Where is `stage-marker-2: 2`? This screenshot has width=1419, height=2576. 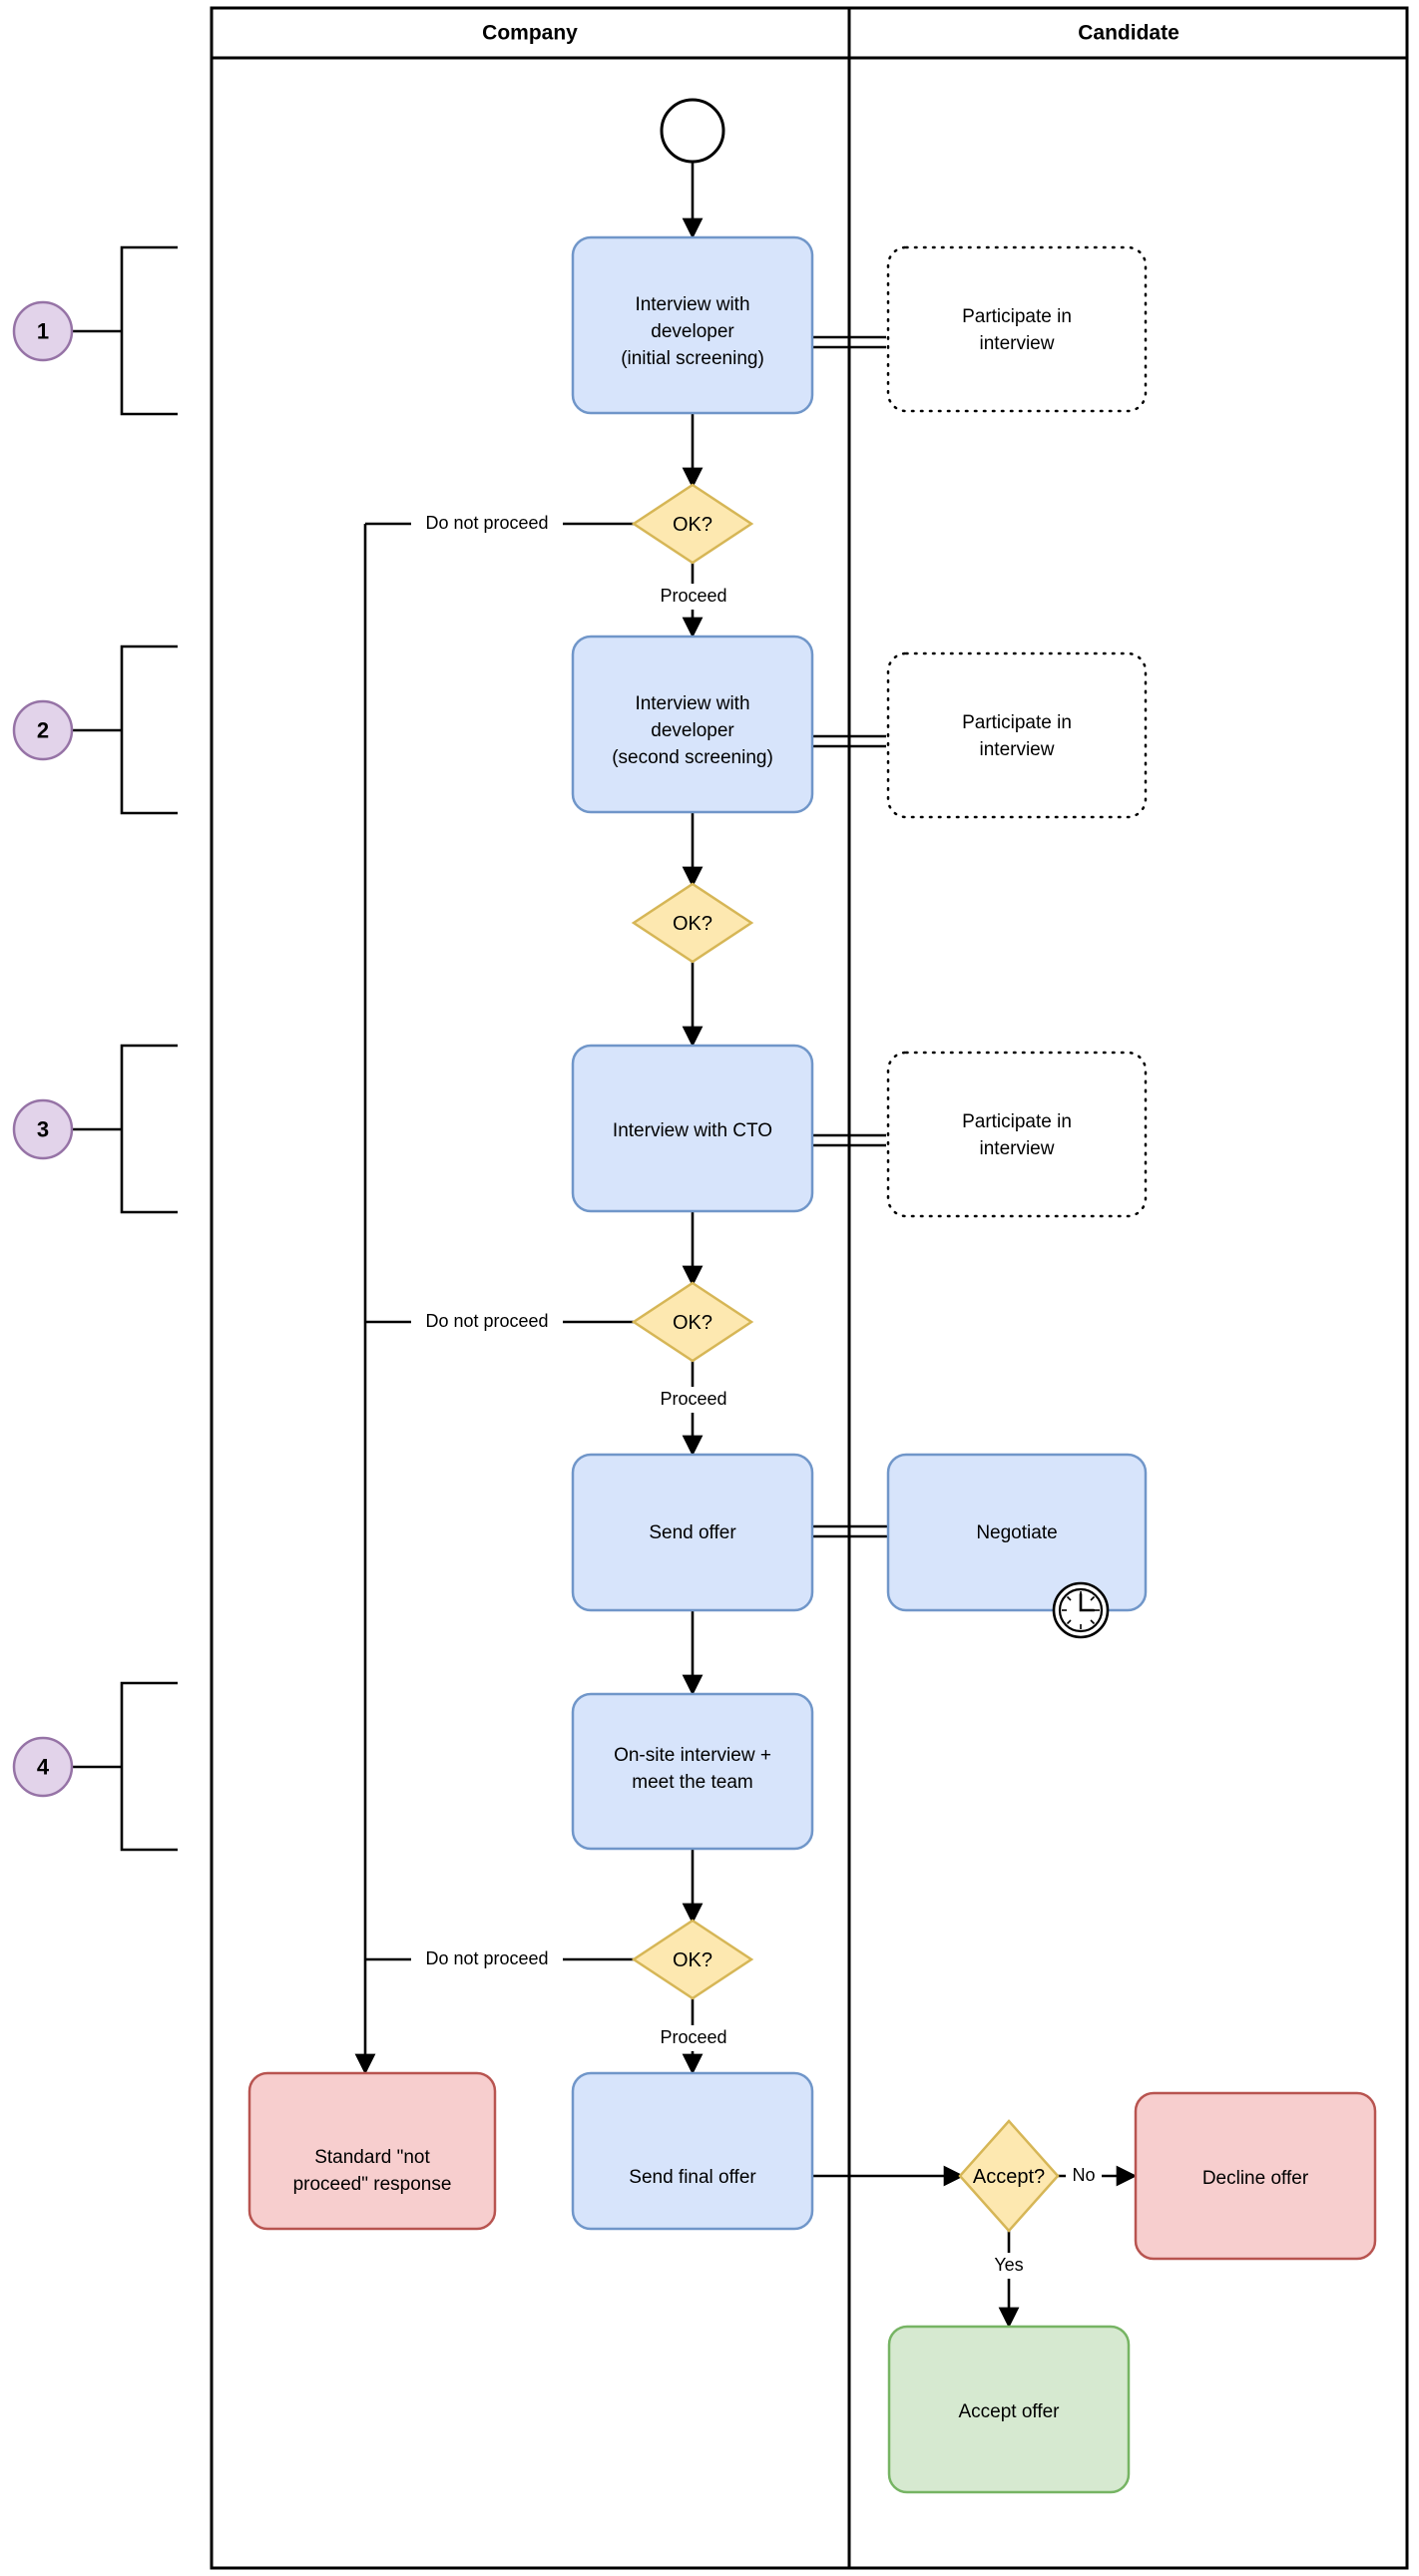
stage-marker-2: 2 is located at coordinates (95, 729).